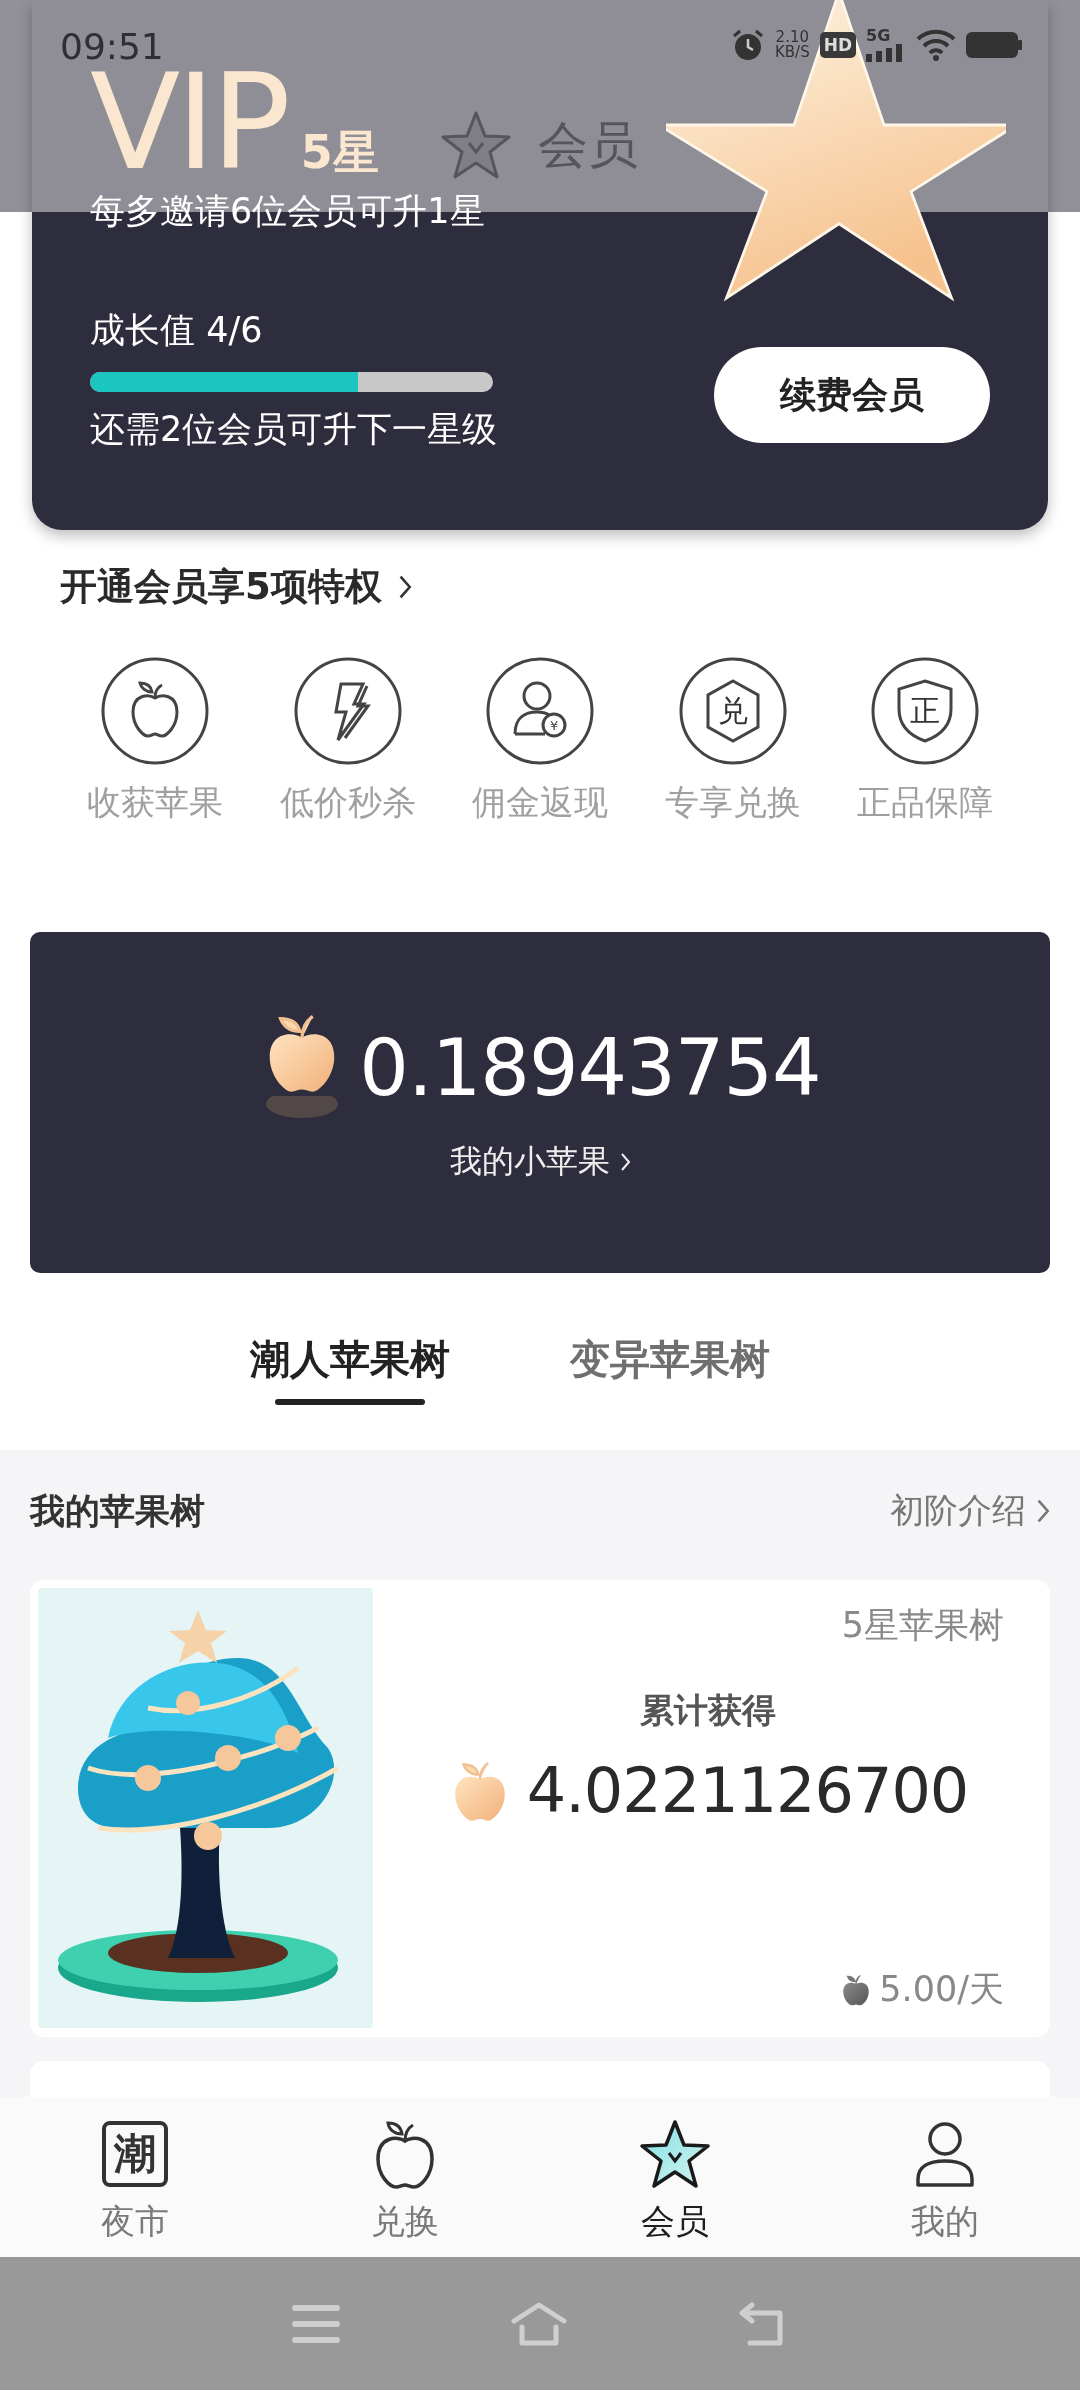 This screenshot has width=1080, height=2400. What do you see at coordinates (837, 45) in the screenshot?
I see `hd-badge: HD` at bounding box center [837, 45].